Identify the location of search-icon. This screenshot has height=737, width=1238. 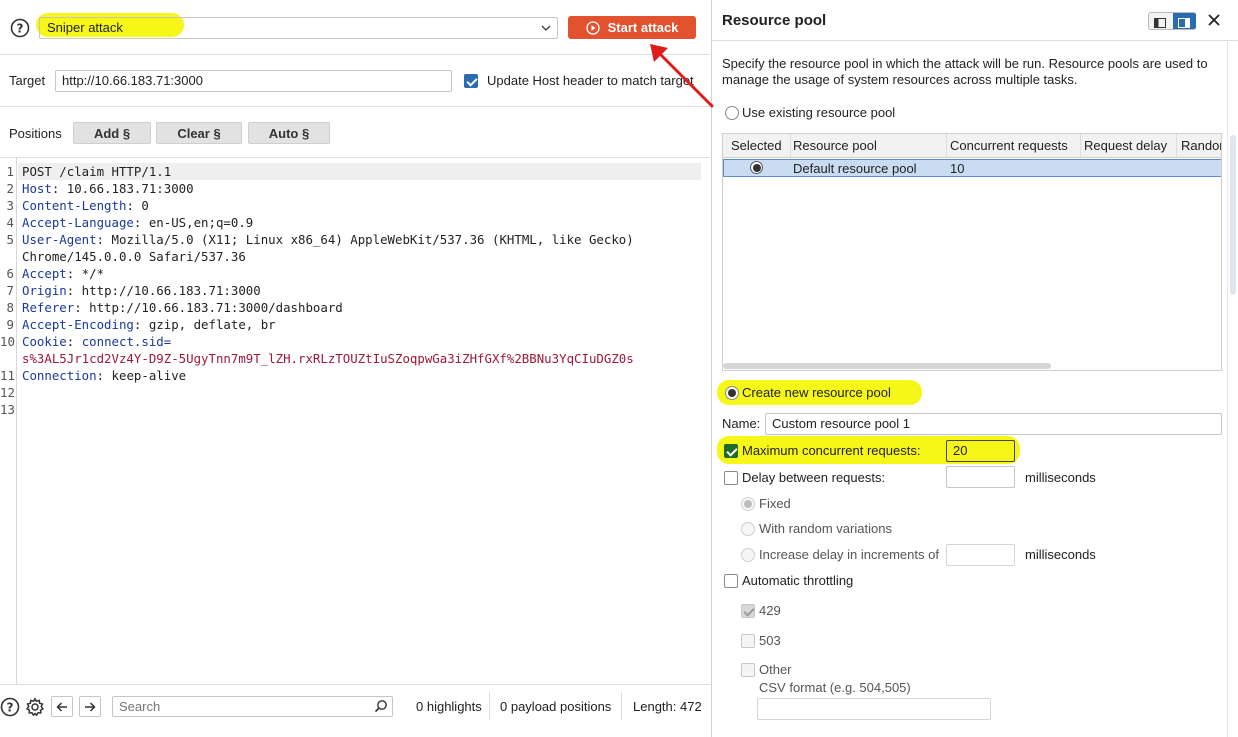
(381, 706).